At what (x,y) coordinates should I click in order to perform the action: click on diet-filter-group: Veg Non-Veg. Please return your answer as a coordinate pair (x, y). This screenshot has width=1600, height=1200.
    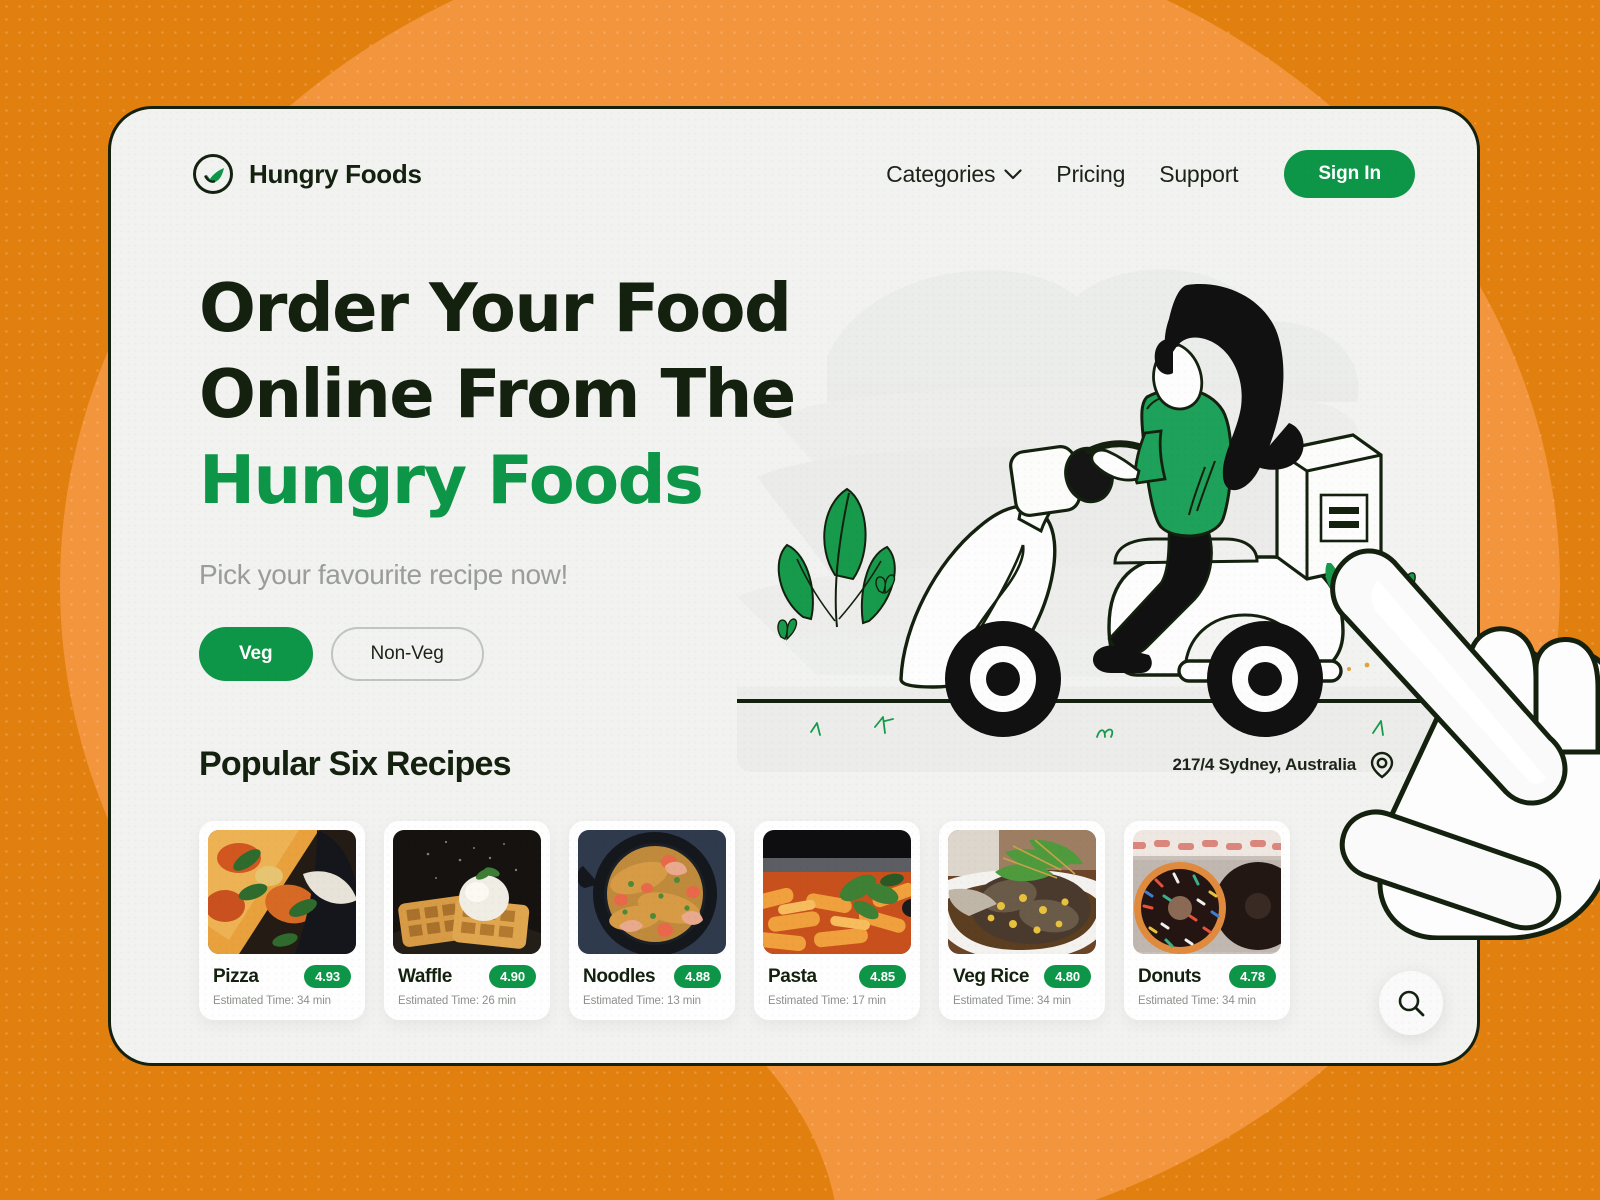
    Looking at the image, I should click on (499, 654).